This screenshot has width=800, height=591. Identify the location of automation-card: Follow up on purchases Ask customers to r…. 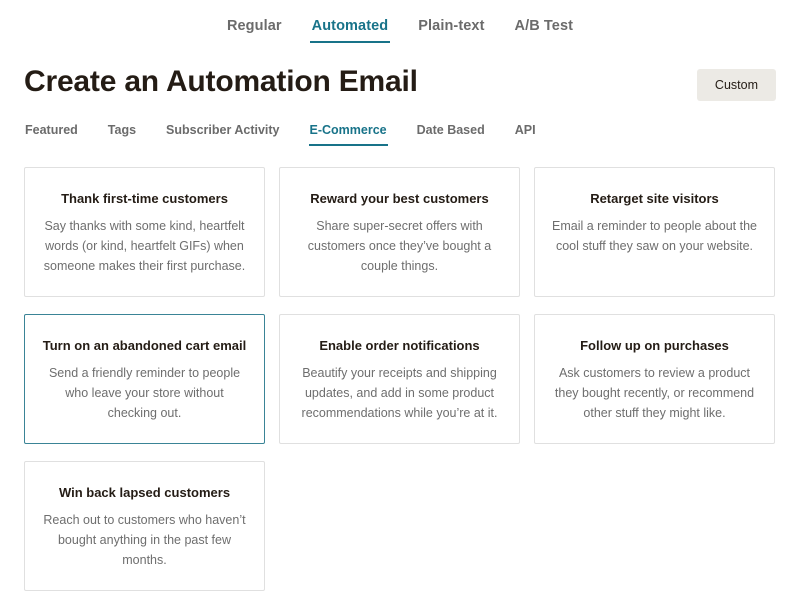
(654, 379).